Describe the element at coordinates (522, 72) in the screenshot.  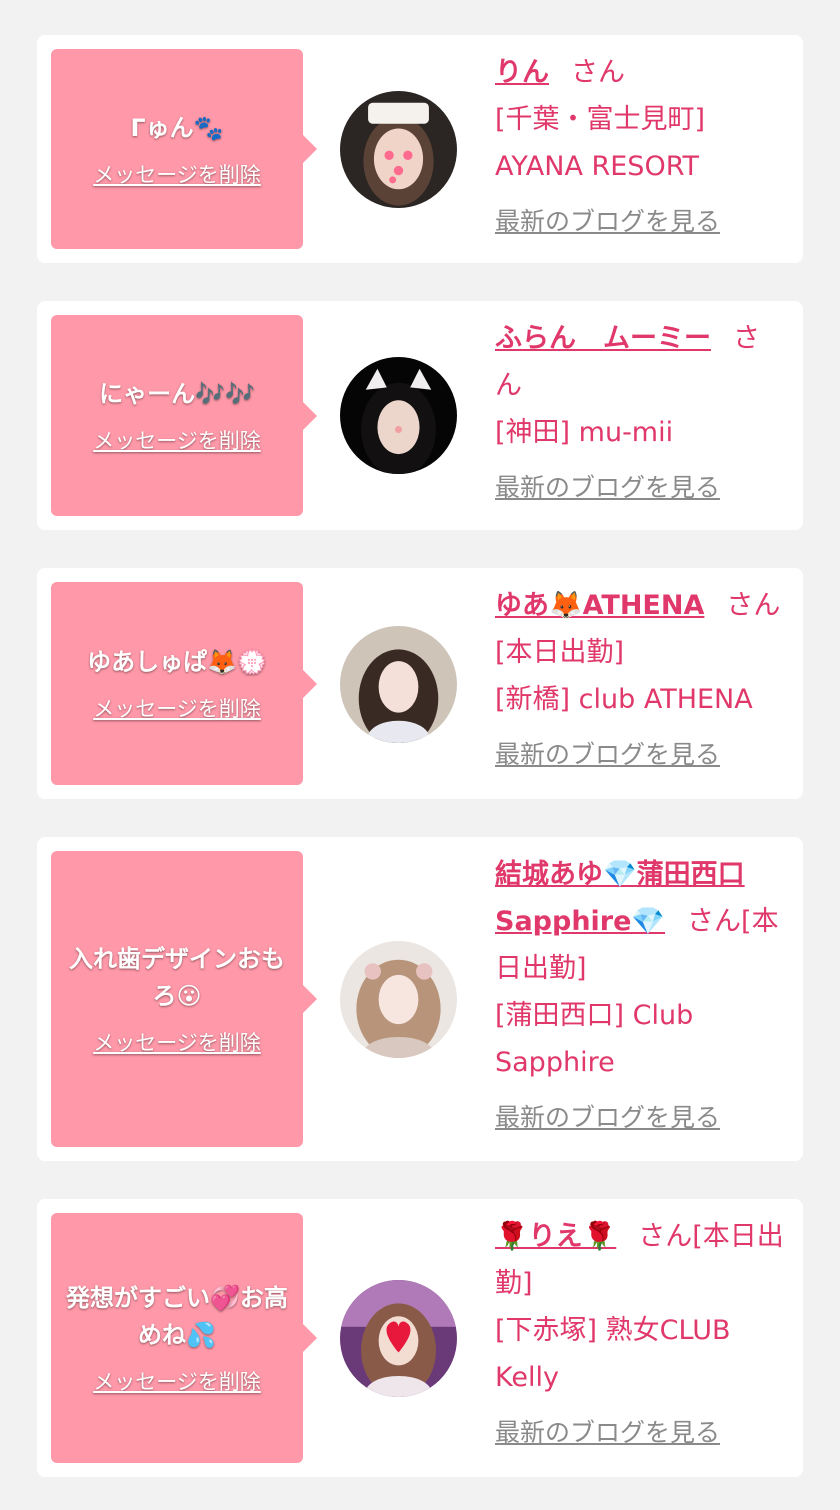
I see `sender-name-link: りん` at that location.